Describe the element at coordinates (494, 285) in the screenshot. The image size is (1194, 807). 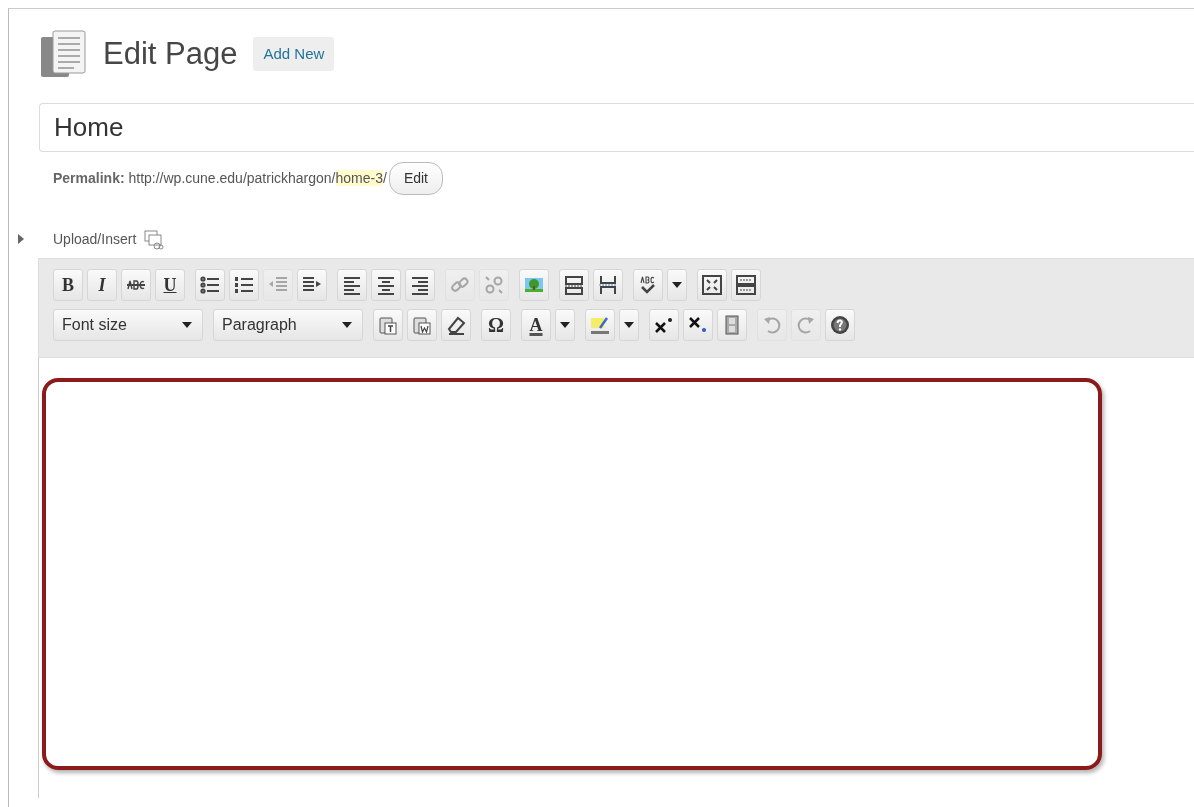
I see `unlink-icon` at that location.